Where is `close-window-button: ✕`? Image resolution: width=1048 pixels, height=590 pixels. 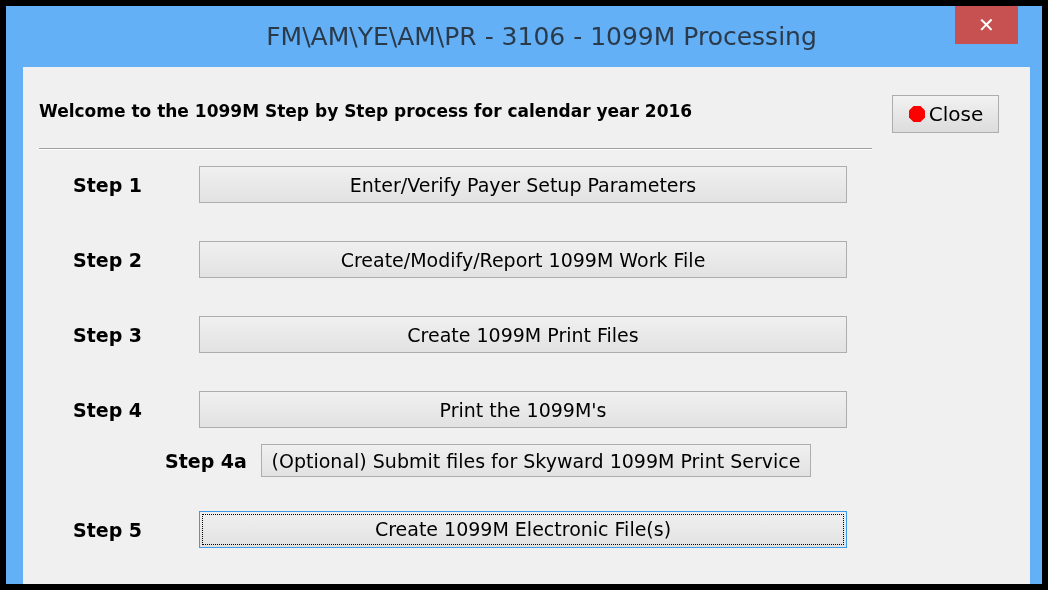
close-window-button: ✕ is located at coordinates (986, 25).